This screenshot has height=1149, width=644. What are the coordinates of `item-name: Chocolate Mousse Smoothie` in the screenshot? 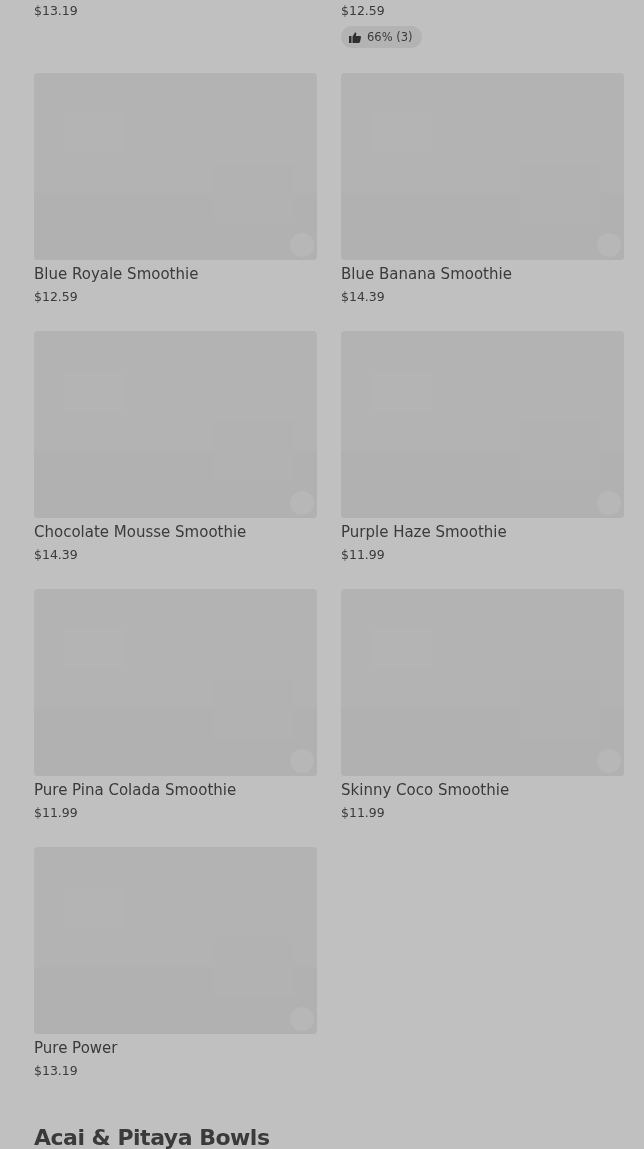 It's located at (140, 532).